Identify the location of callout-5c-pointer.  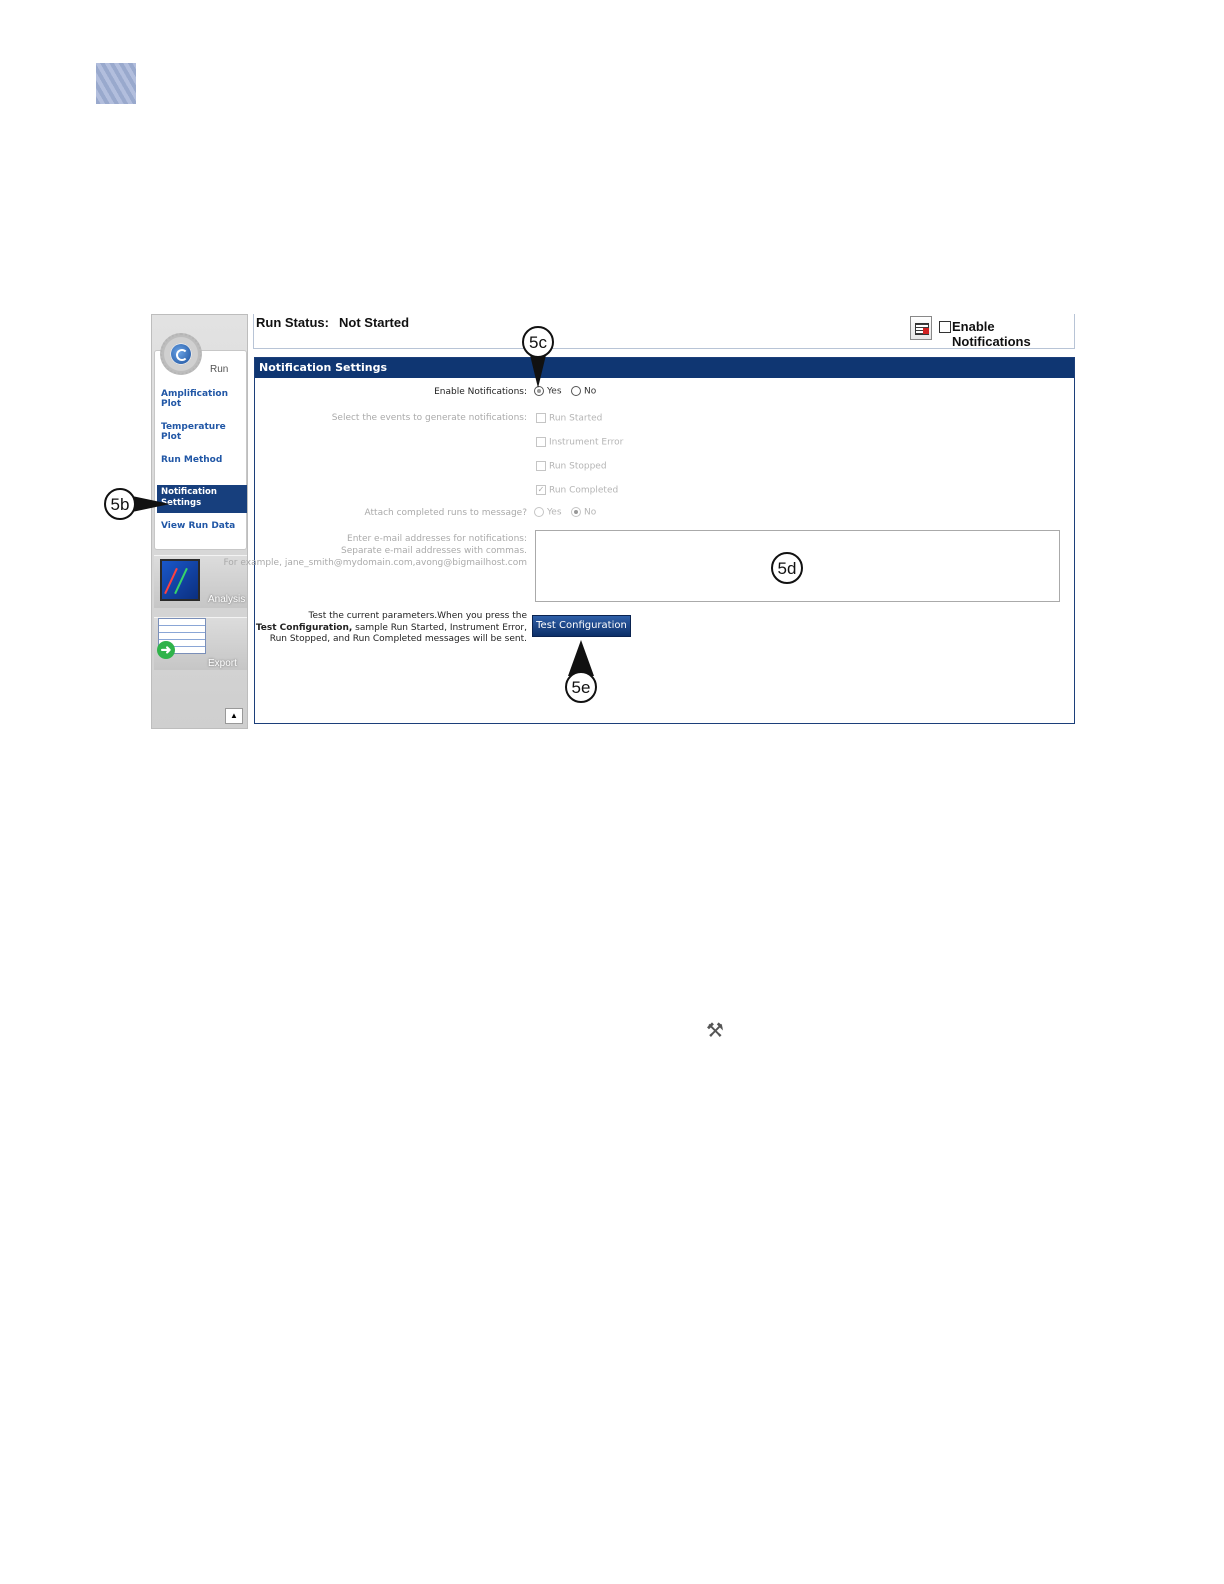
(538, 371).